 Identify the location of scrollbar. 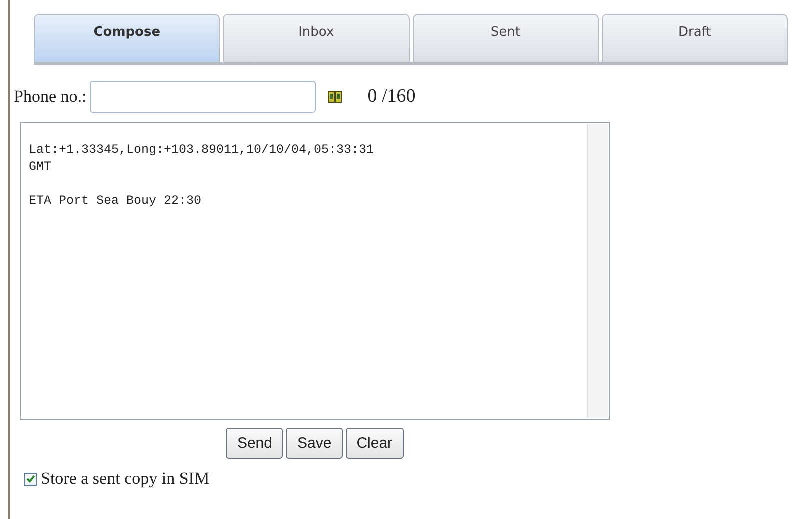
(597, 271).